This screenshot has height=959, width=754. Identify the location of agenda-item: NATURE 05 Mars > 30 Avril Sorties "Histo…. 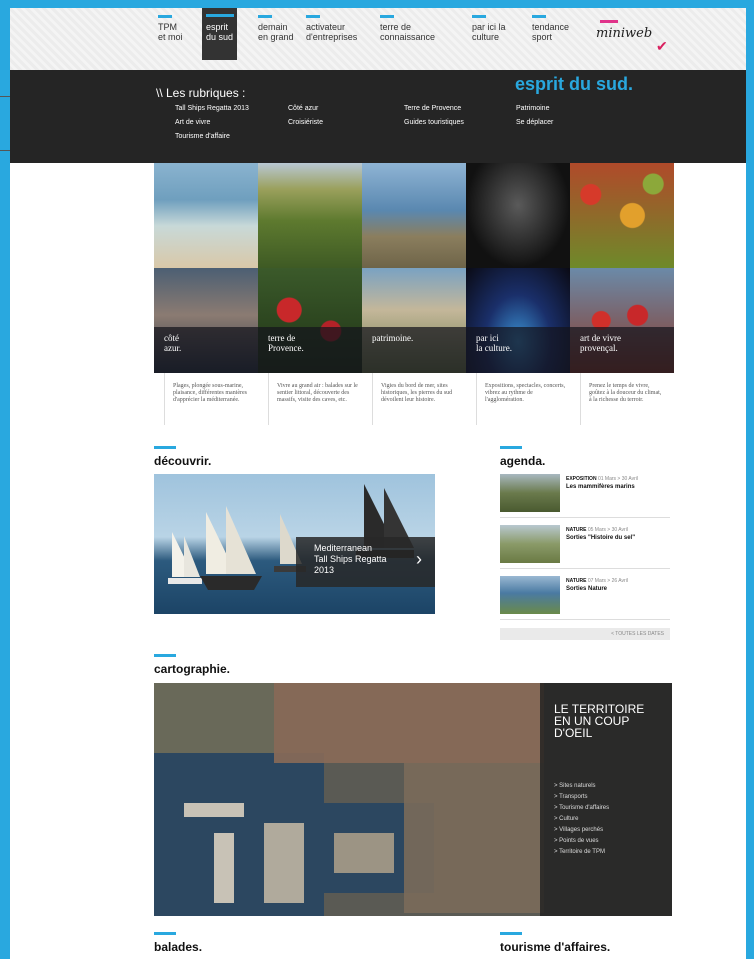
(585, 547).